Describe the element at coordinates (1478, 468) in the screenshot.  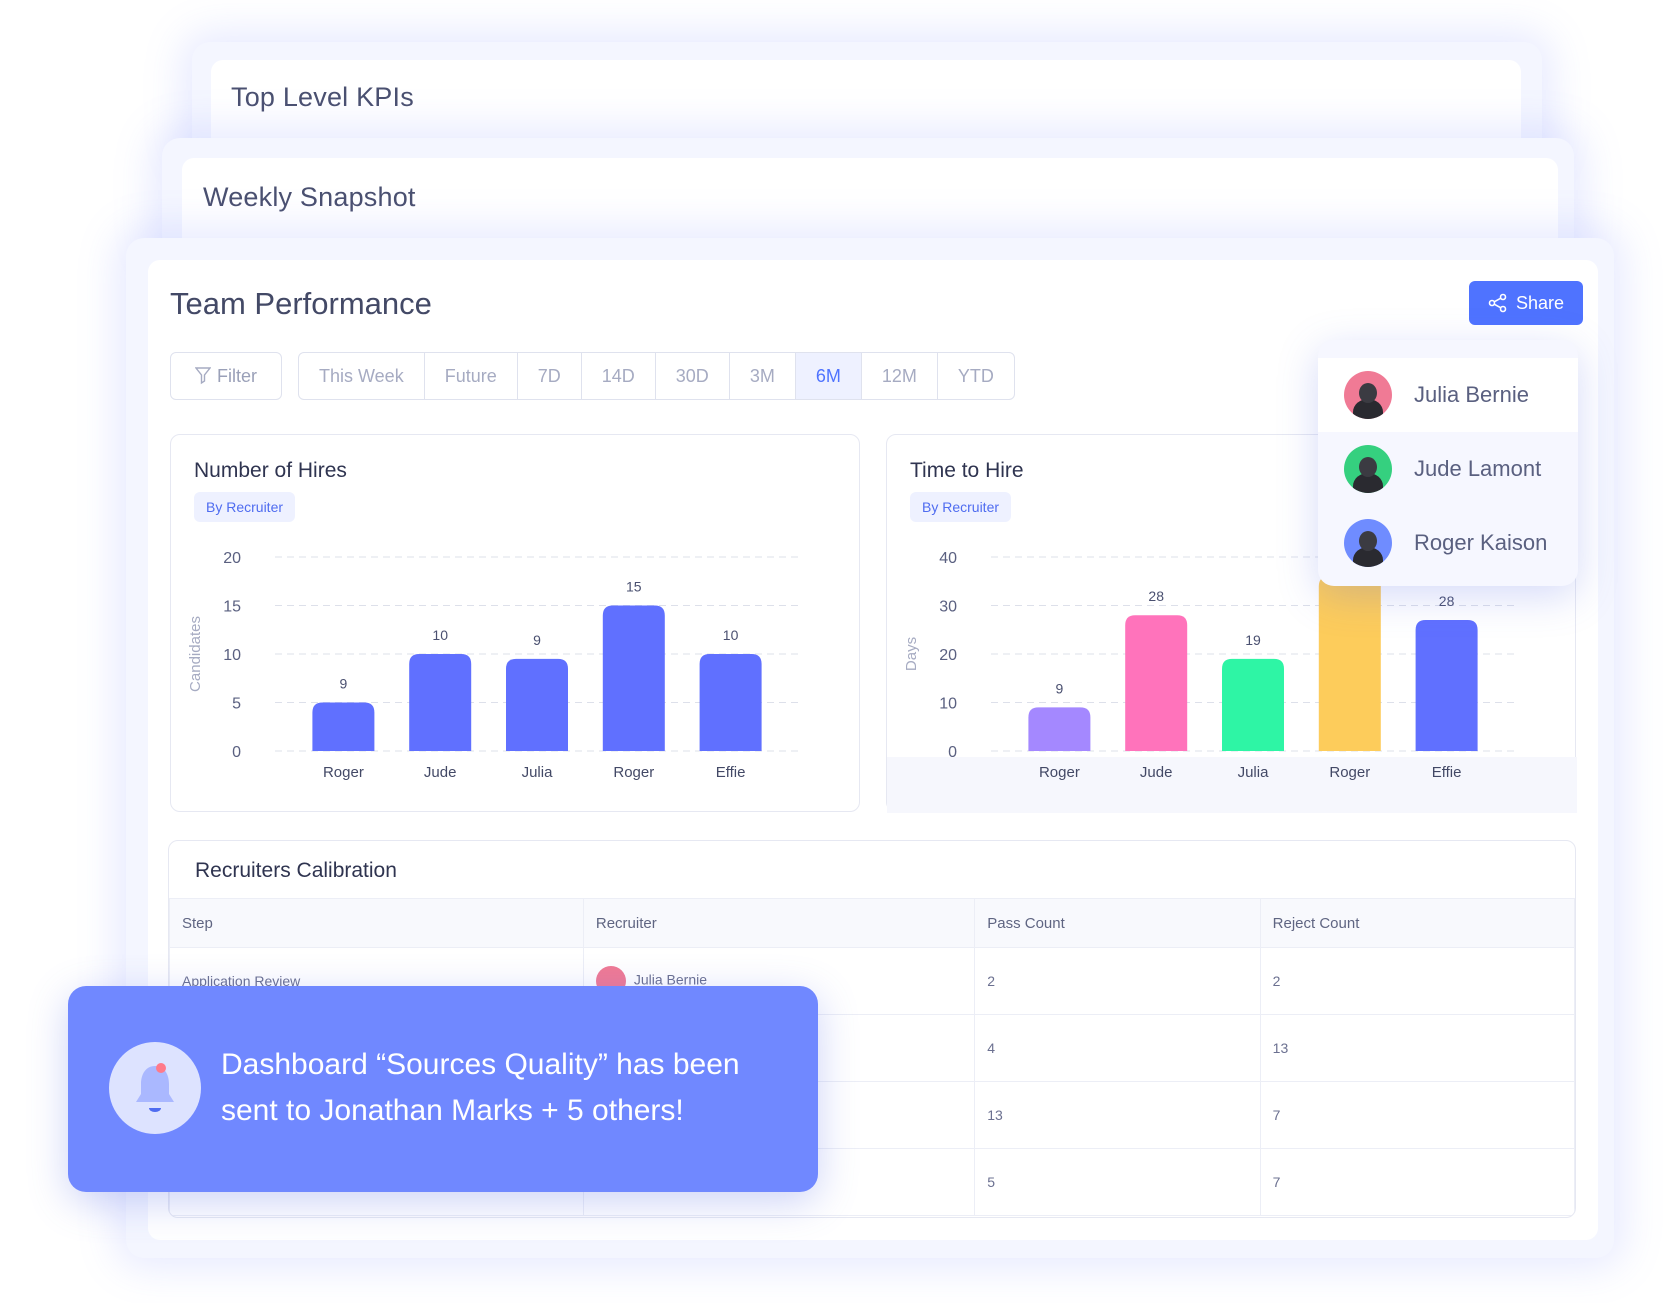
I see `recruiter-name: Jude Lamont` at that location.